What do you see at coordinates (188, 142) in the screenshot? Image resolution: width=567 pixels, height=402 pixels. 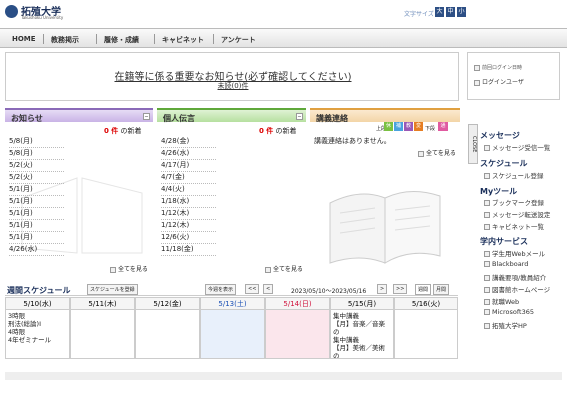 I see `dengon-list-item: 4/28(金)` at bounding box center [188, 142].